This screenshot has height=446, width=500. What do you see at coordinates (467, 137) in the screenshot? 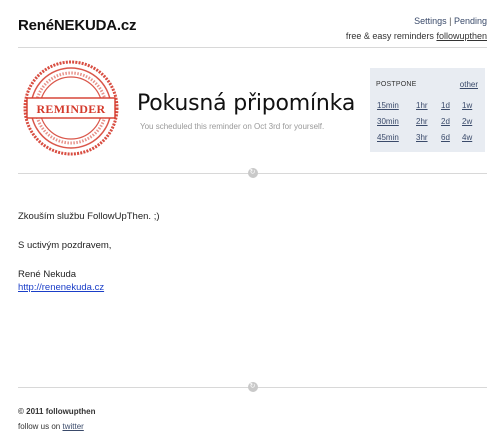
I see `postpone-4w: 4w` at bounding box center [467, 137].